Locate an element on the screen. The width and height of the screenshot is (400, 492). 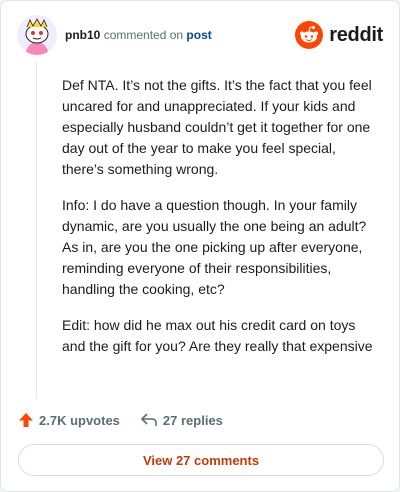
reddit-wordmark: reddit is located at coordinates (356, 34).